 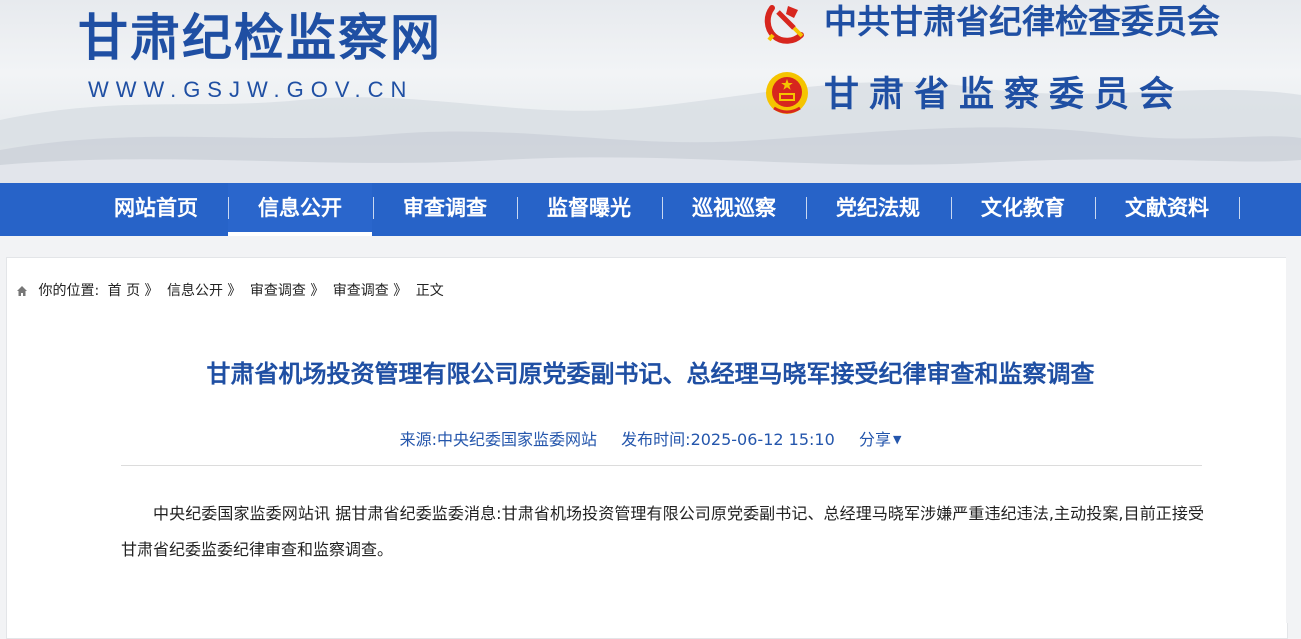 What do you see at coordinates (878, 209) in the screenshot?
I see `nav-party-regulations: 党纪法规` at bounding box center [878, 209].